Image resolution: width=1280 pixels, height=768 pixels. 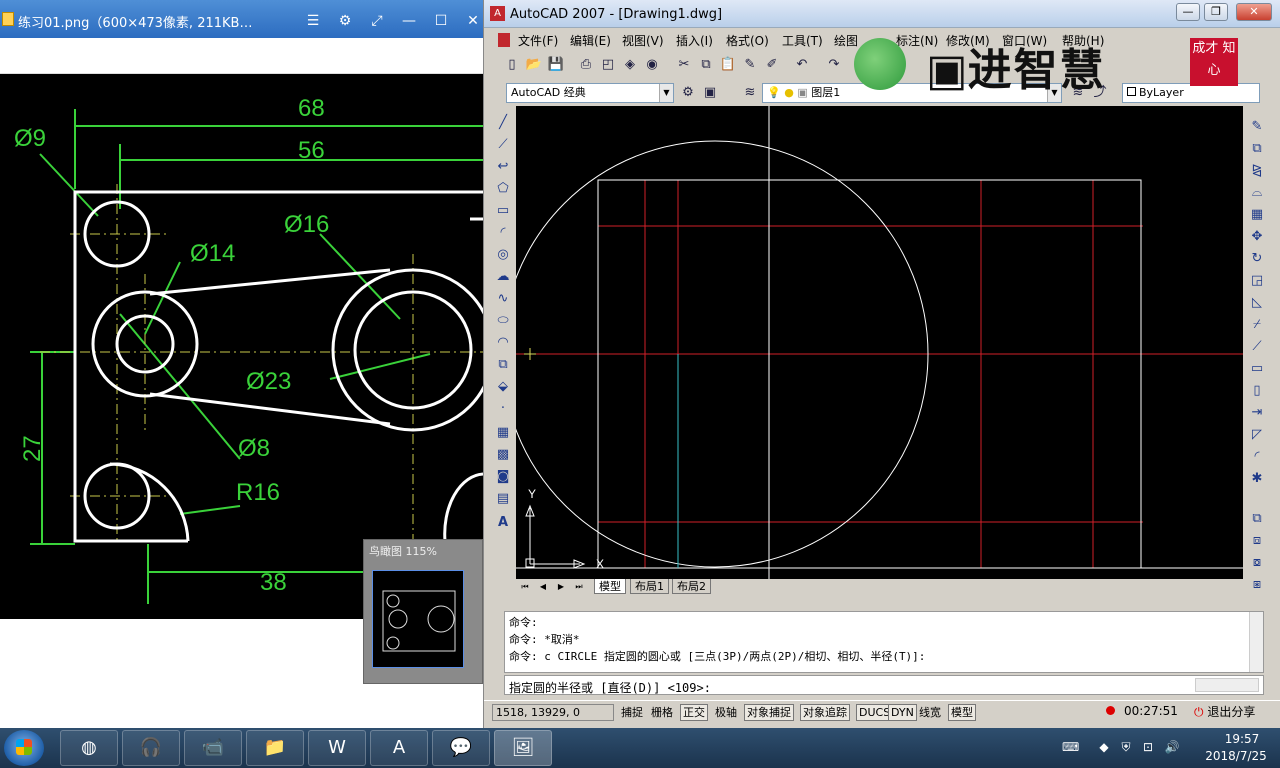 I want to click on arc-icon: ◜, so click(x=503, y=232).